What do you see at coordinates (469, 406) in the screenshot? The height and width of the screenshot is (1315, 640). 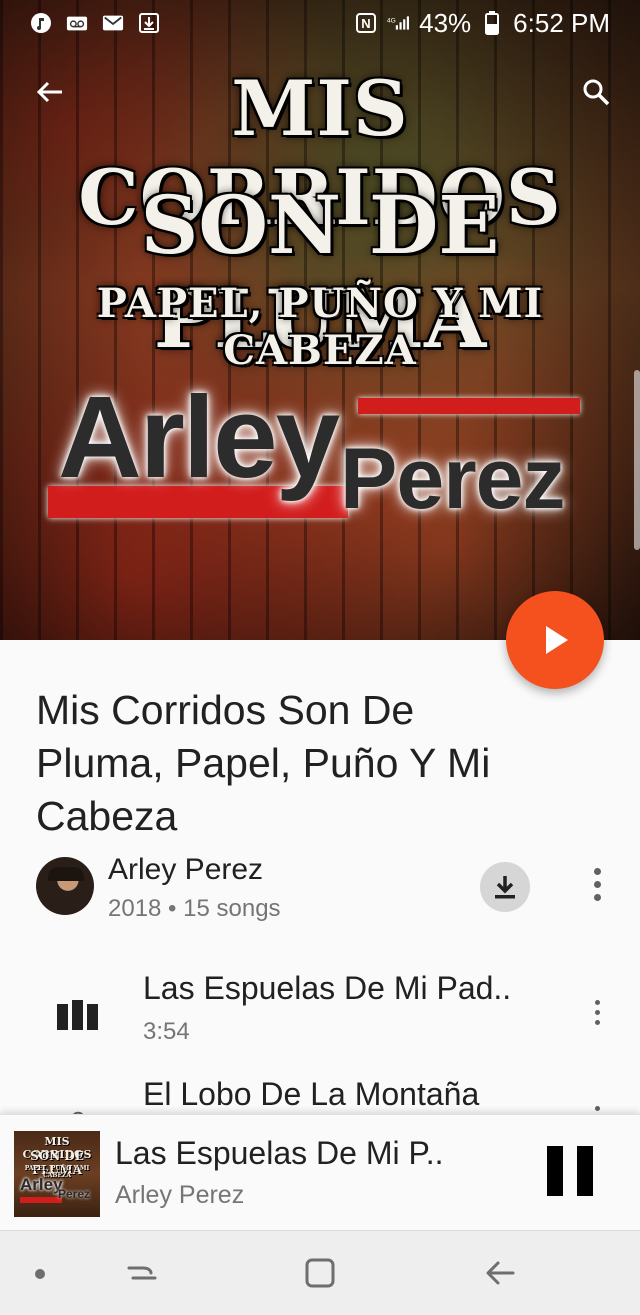 I see `cover-red-bar` at bounding box center [469, 406].